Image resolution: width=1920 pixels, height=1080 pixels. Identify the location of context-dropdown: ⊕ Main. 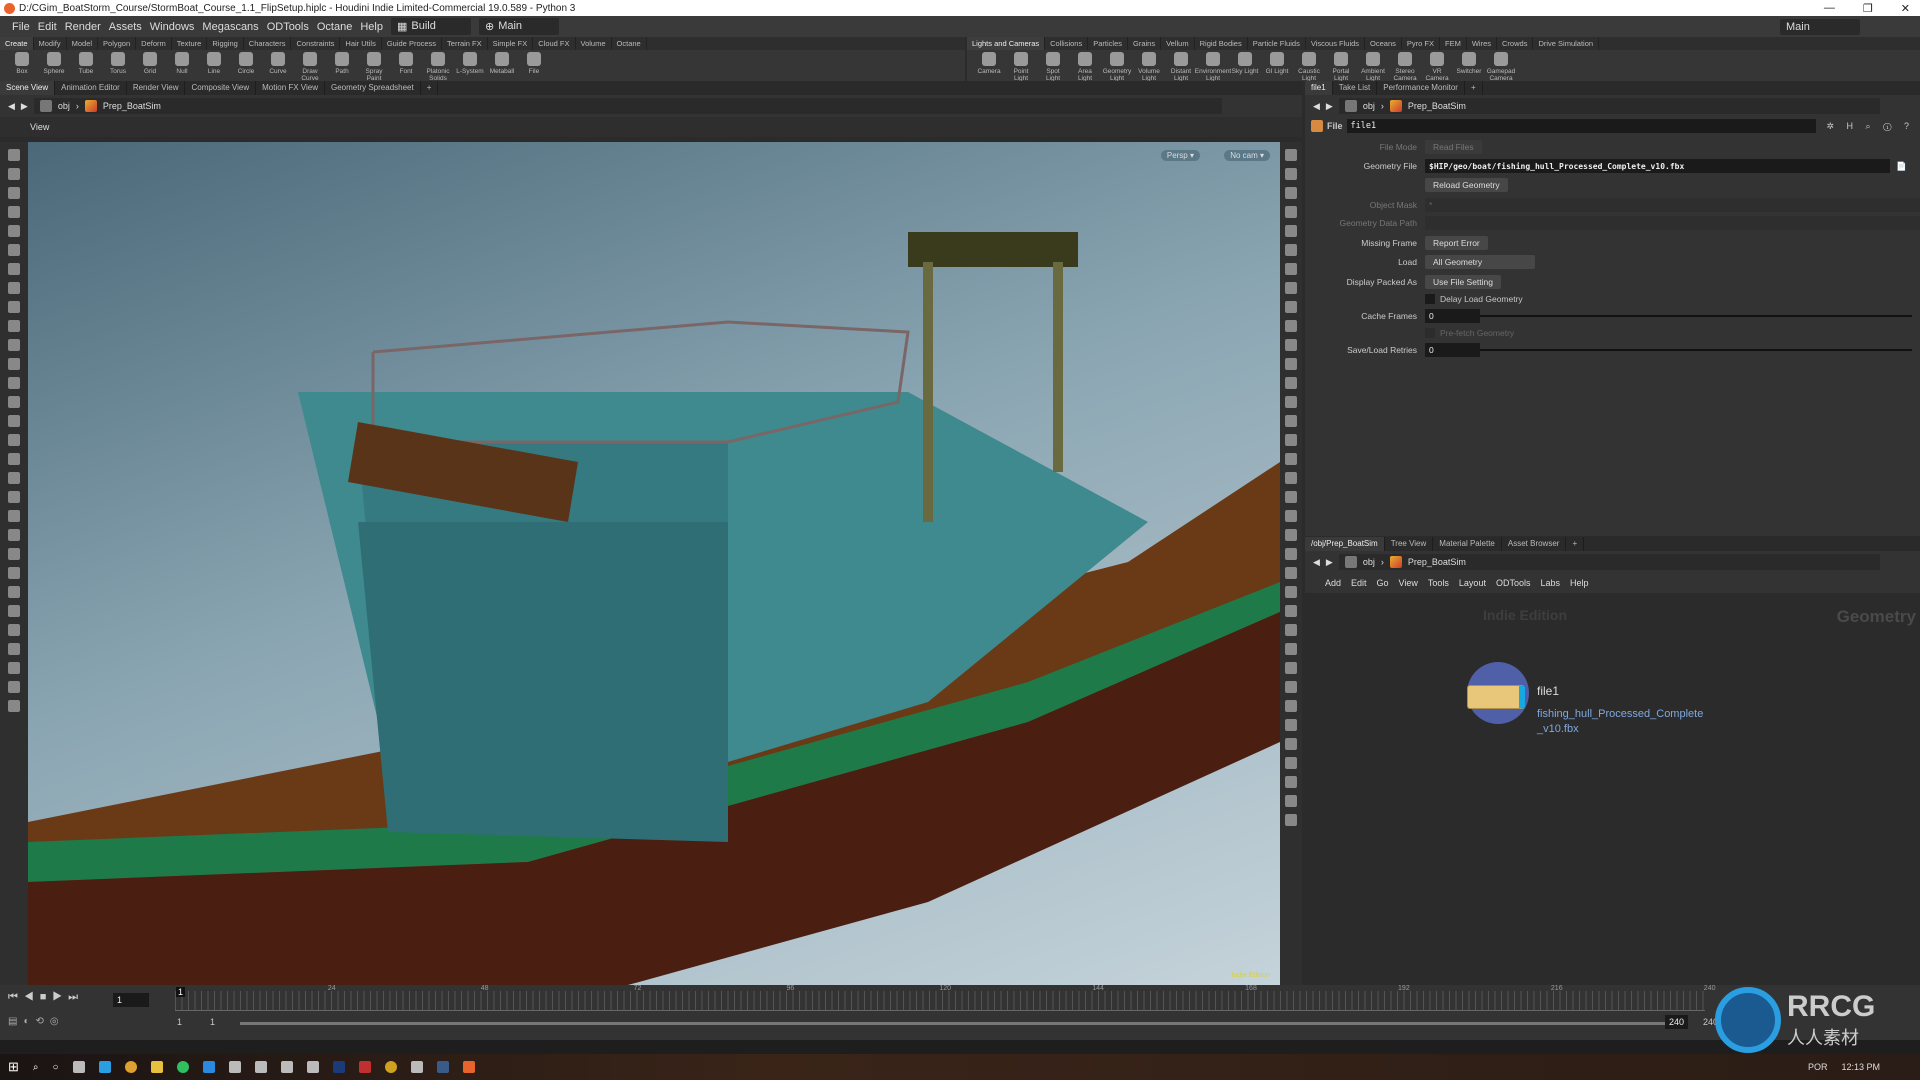
(518, 26).